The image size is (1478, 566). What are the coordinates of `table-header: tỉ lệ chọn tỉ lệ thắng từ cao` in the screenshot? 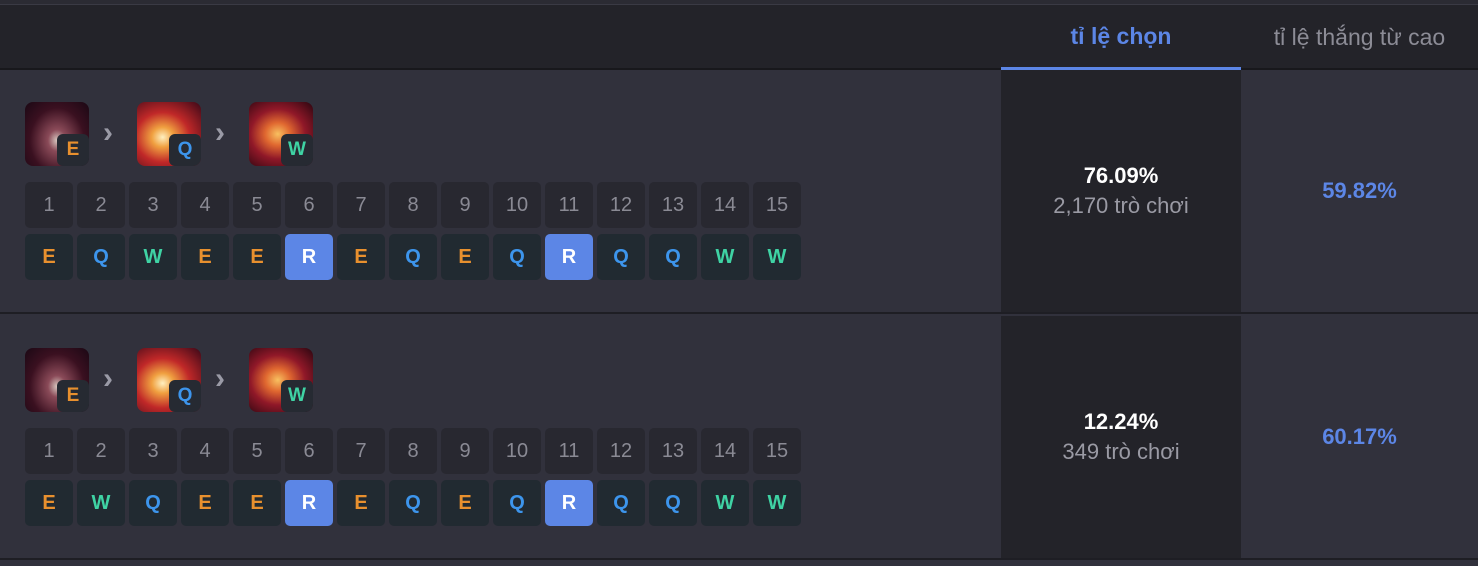 It's located at (739, 37).